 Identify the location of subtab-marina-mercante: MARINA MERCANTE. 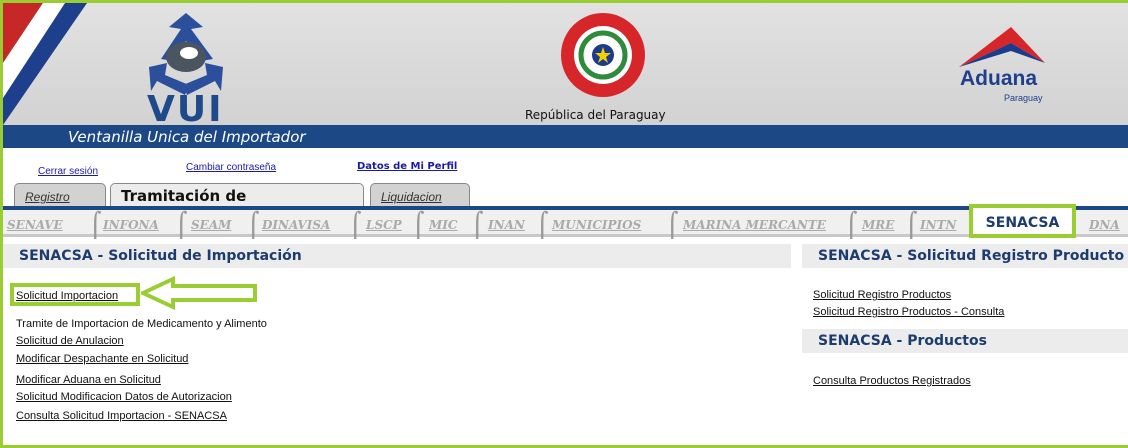
(754, 225).